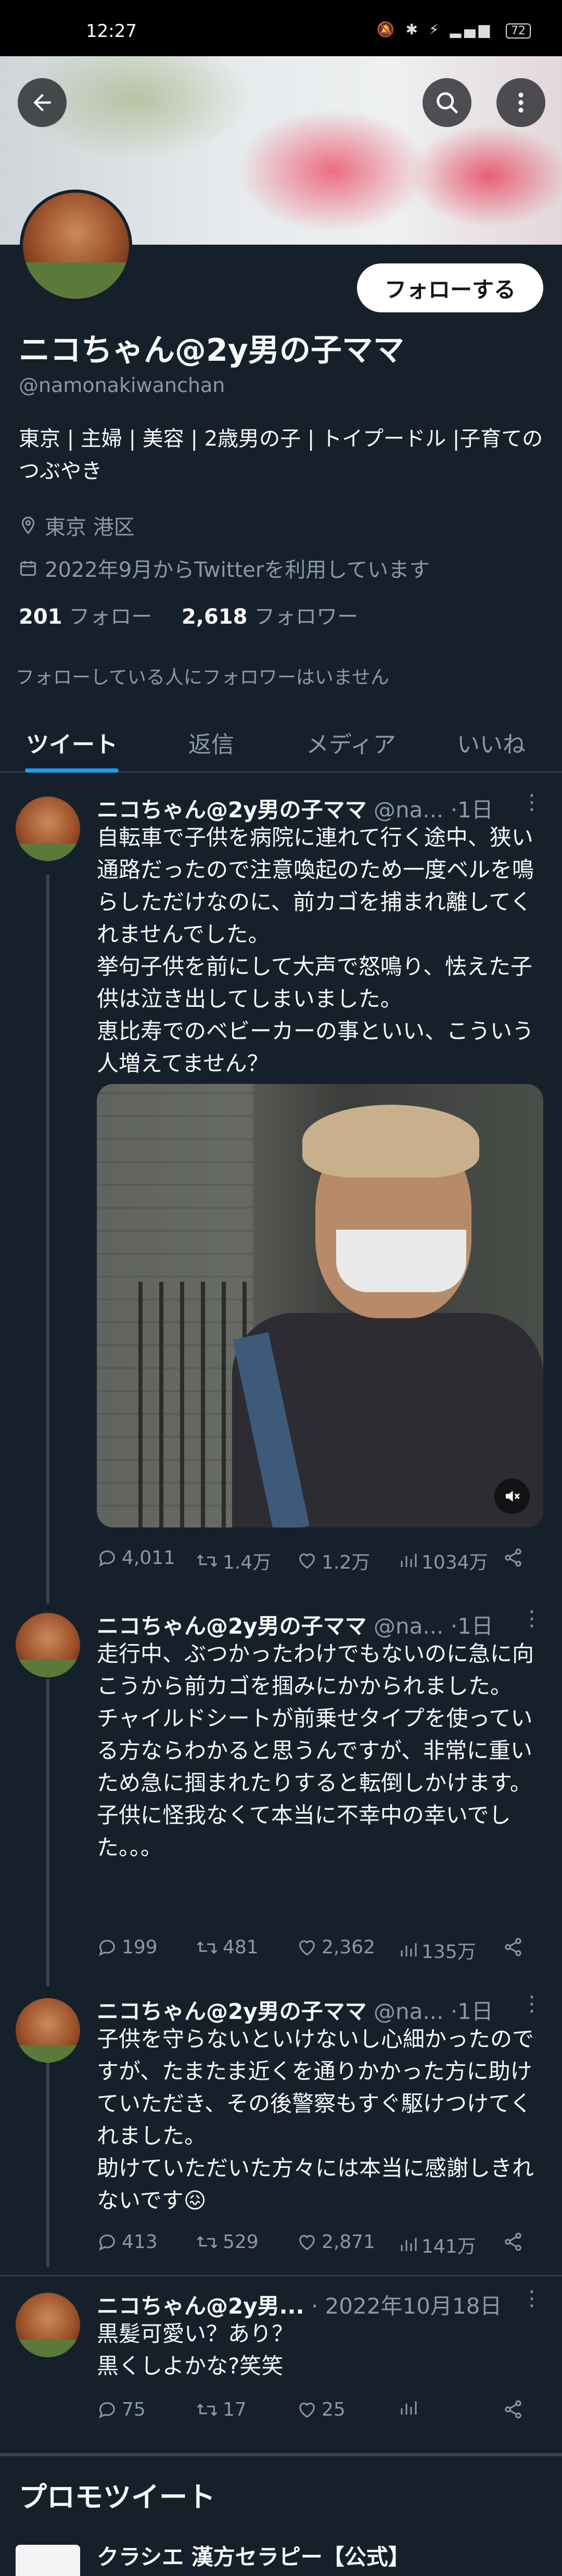 Image resolution: width=562 pixels, height=2576 pixels. What do you see at coordinates (491, 742) in the screenshot?
I see `tab-likes: いいね` at bounding box center [491, 742].